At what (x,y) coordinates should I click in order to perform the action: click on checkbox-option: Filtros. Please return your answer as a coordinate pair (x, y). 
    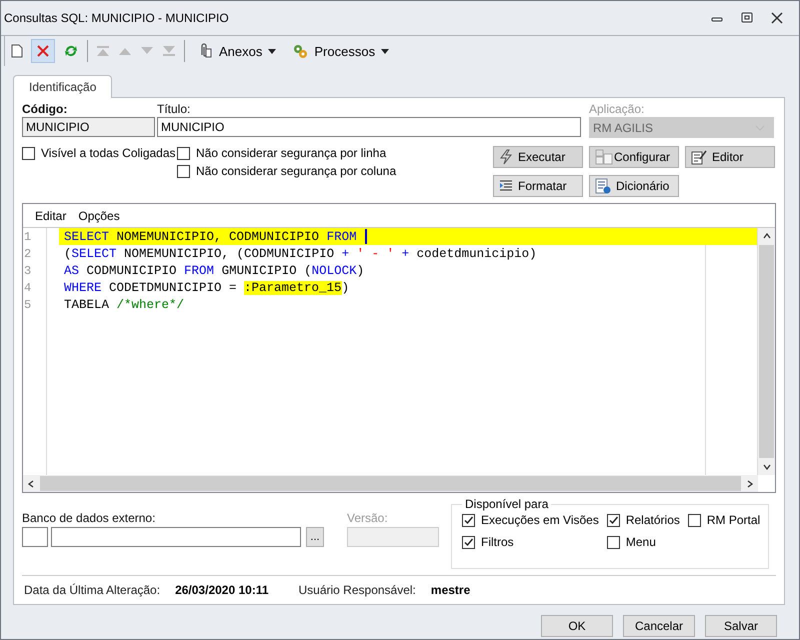
    Looking at the image, I should click on (530, 542).